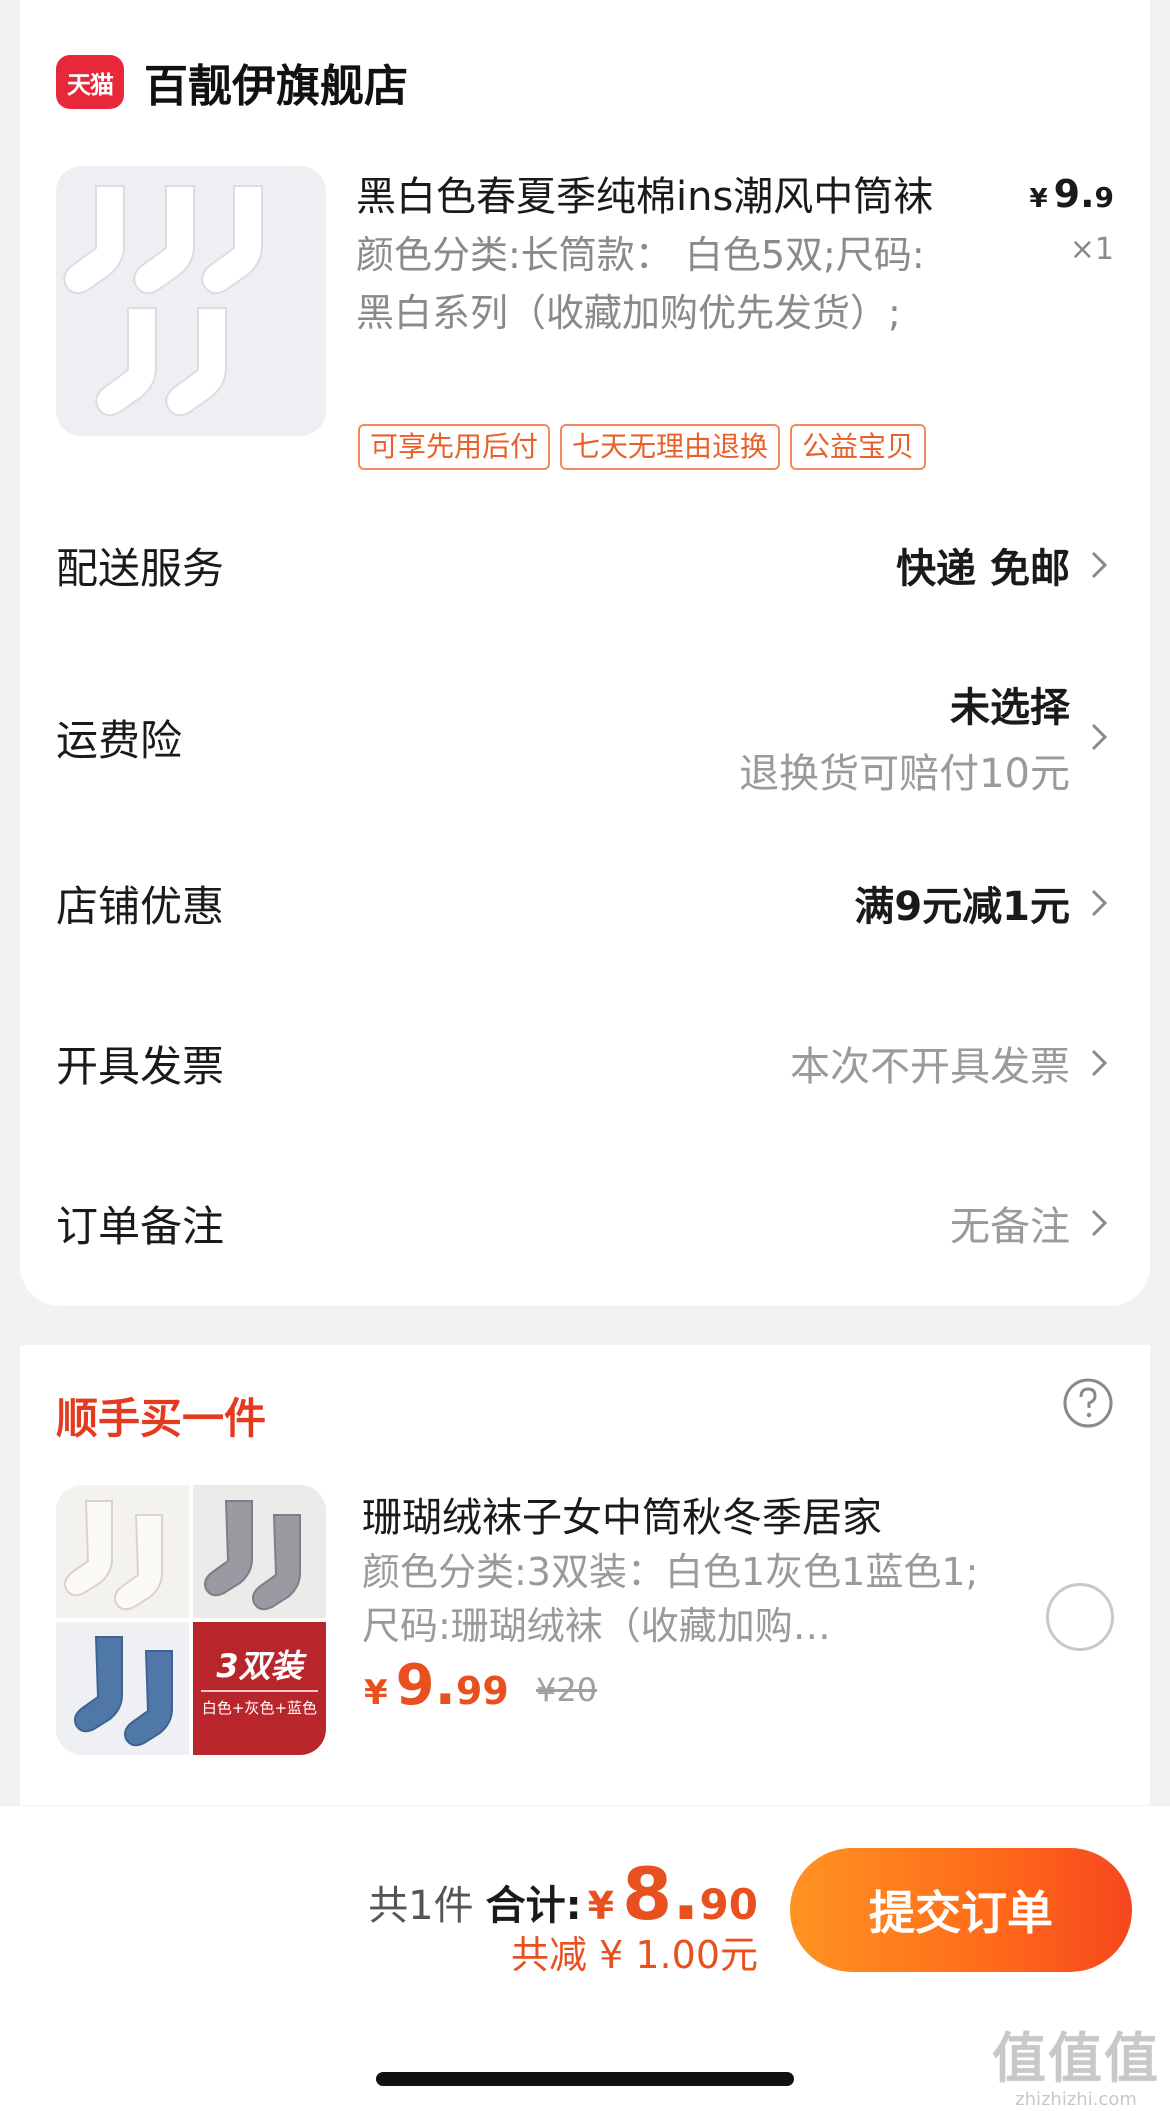  What do you see at coordinates (983, 569) in the screenshot?
I see `delivery-value: 快递 免邮` at bounding box center [983, 569].